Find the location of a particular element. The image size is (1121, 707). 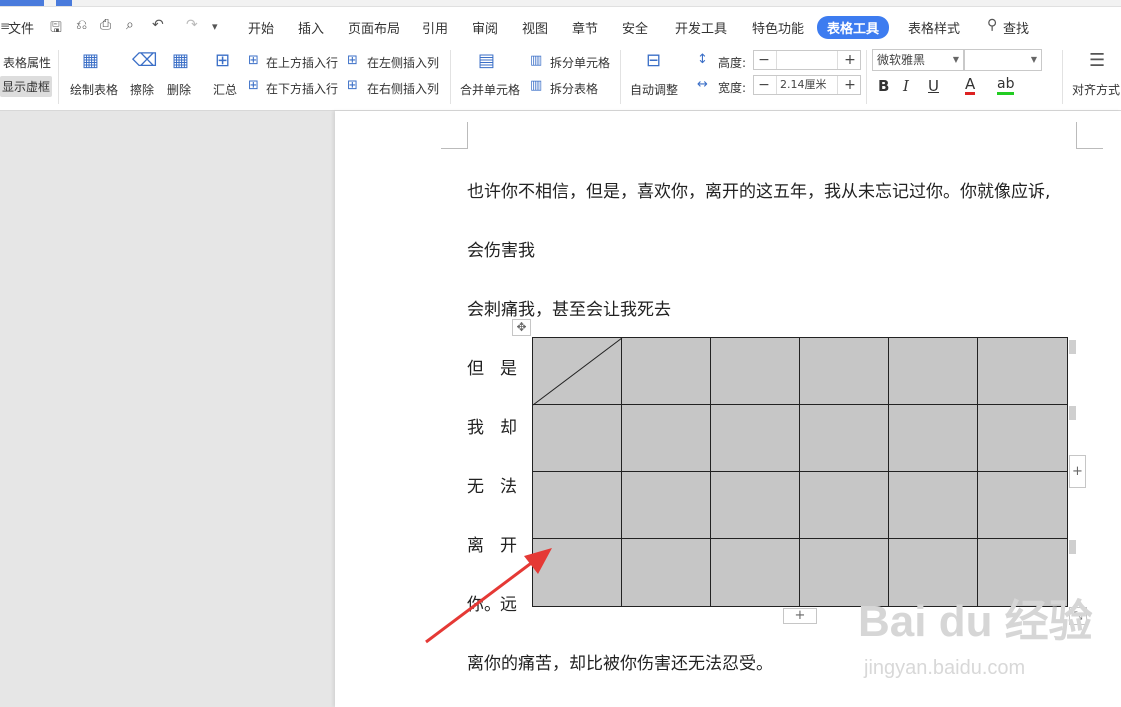

width-increase-button: + is located at coordinates (850, 85).